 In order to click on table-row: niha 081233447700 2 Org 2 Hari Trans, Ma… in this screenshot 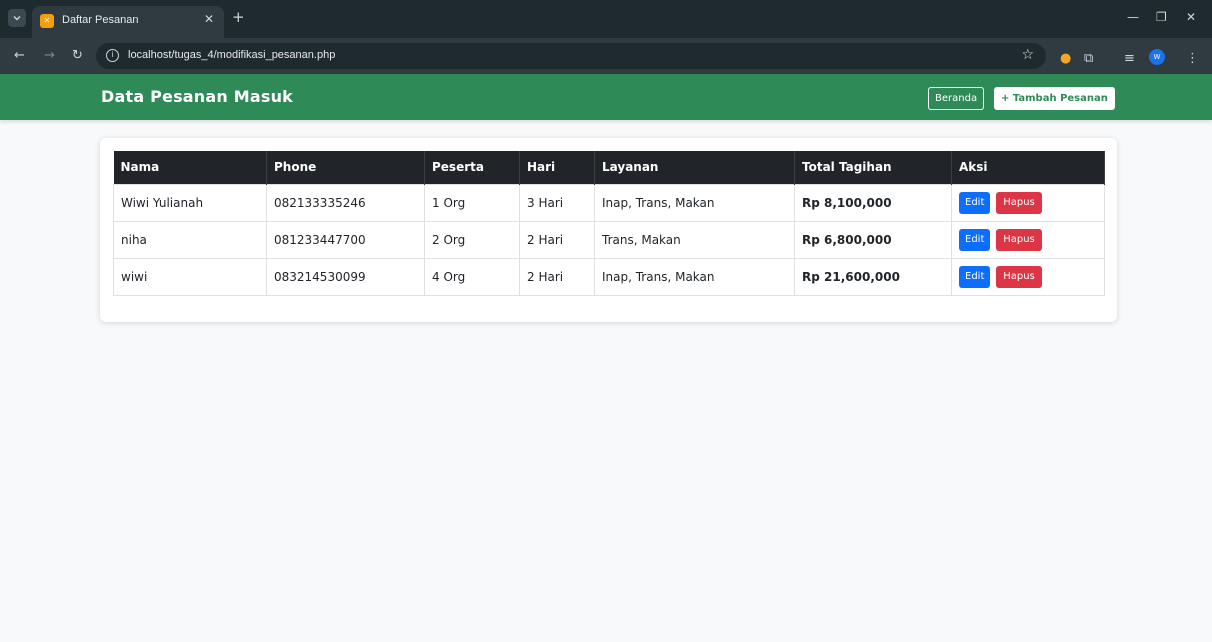, I will do `click(609, 239)`.